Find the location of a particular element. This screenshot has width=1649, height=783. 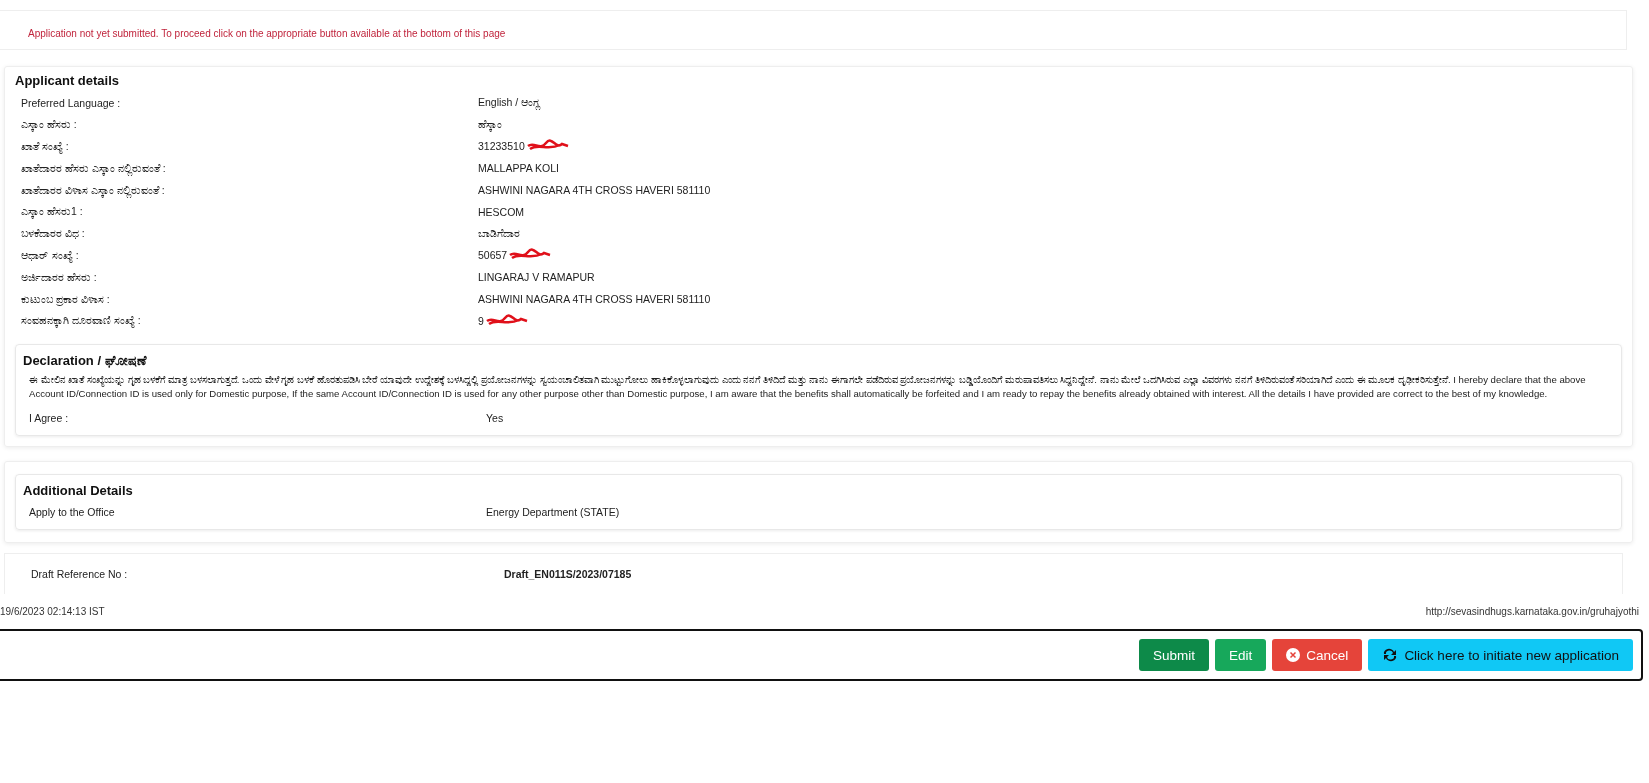

site-url: http://sevasindhugs.karnataka.gov.in/gruhajyothi is located at coordinates (1532, 612).